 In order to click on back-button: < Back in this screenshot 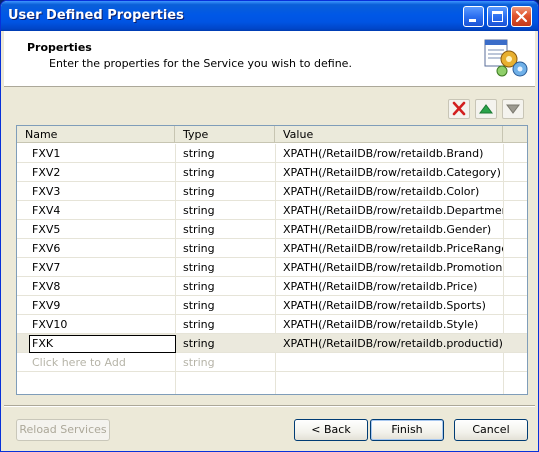, I will do `click(331, 430)`.